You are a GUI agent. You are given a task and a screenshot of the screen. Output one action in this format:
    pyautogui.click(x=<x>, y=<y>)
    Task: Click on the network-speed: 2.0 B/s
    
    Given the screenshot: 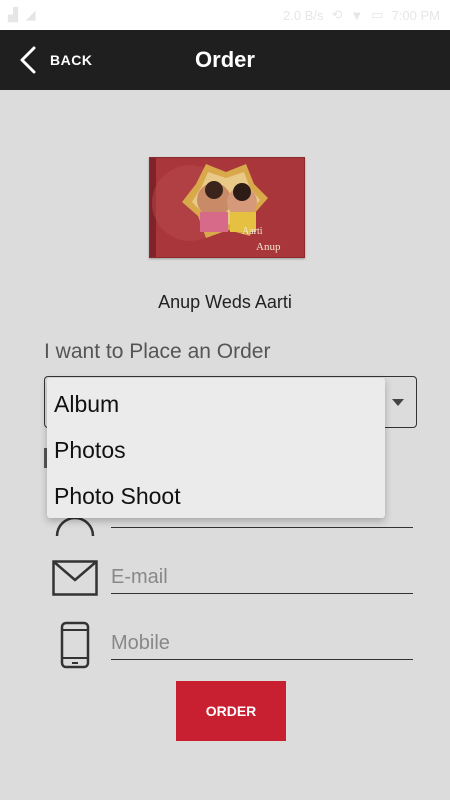 What is the action you would take?
    pyautogui.click(x=303, y=15)
    